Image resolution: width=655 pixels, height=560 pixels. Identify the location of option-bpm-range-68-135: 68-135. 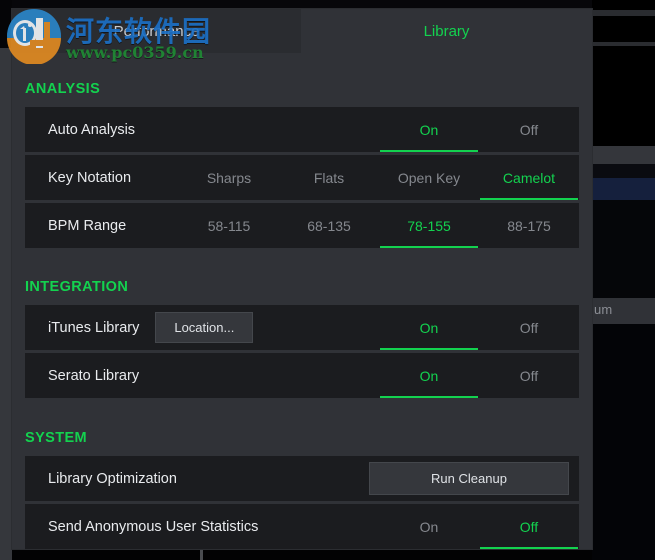
(329, 225).